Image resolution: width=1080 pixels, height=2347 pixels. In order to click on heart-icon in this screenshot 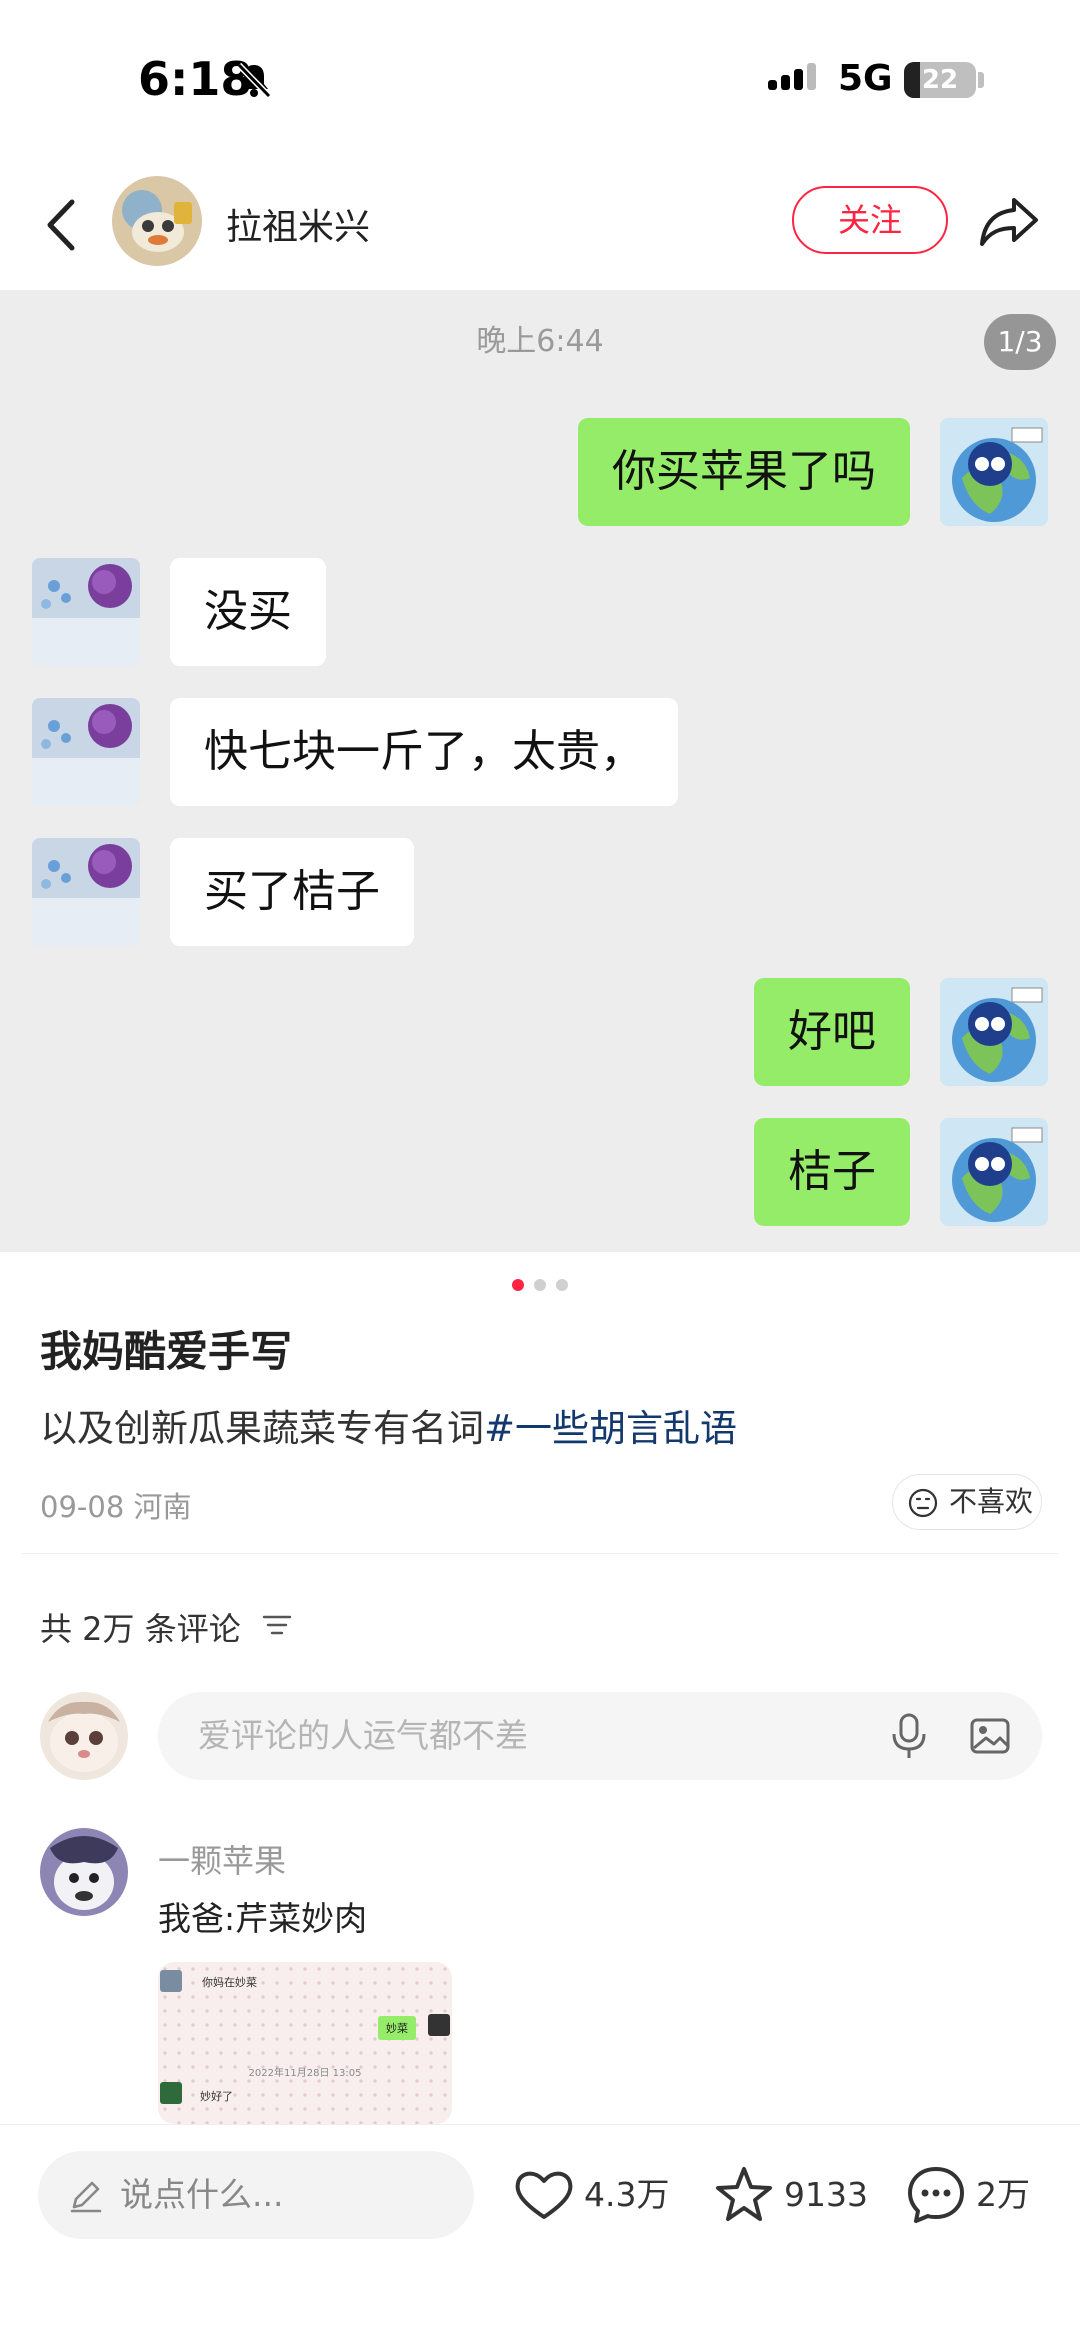, I will do `click(544, 2195)`.